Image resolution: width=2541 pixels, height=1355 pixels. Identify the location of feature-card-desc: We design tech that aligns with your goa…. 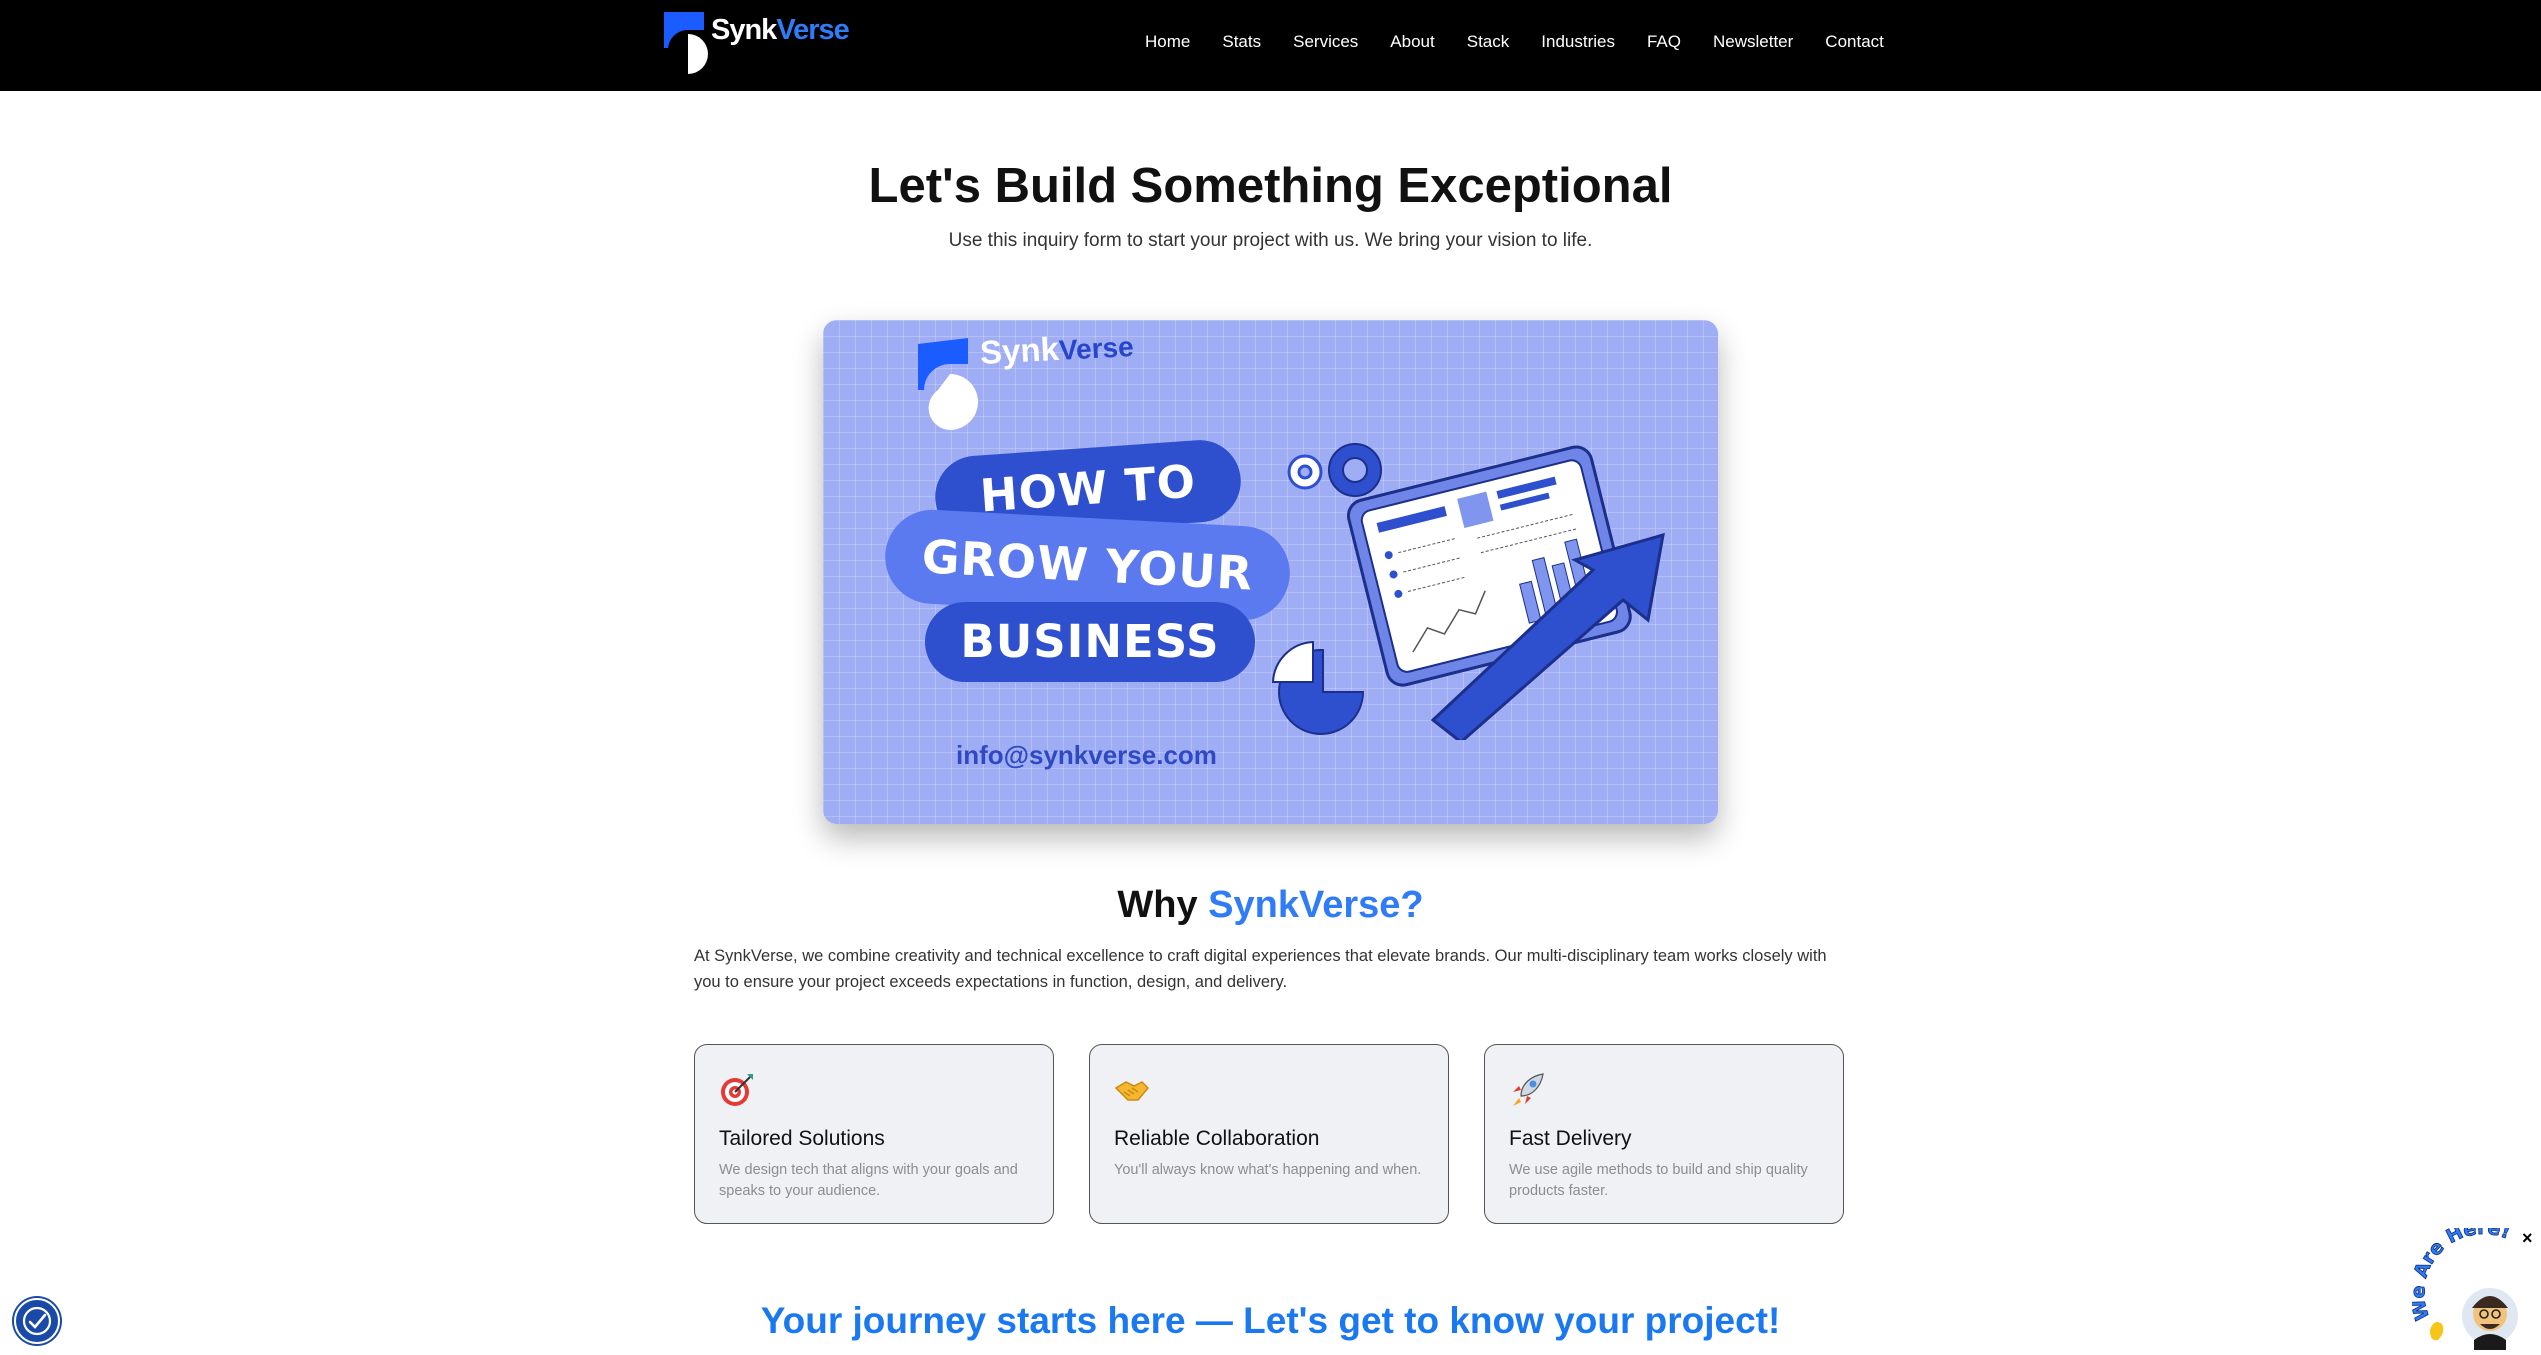
(868, 1180).